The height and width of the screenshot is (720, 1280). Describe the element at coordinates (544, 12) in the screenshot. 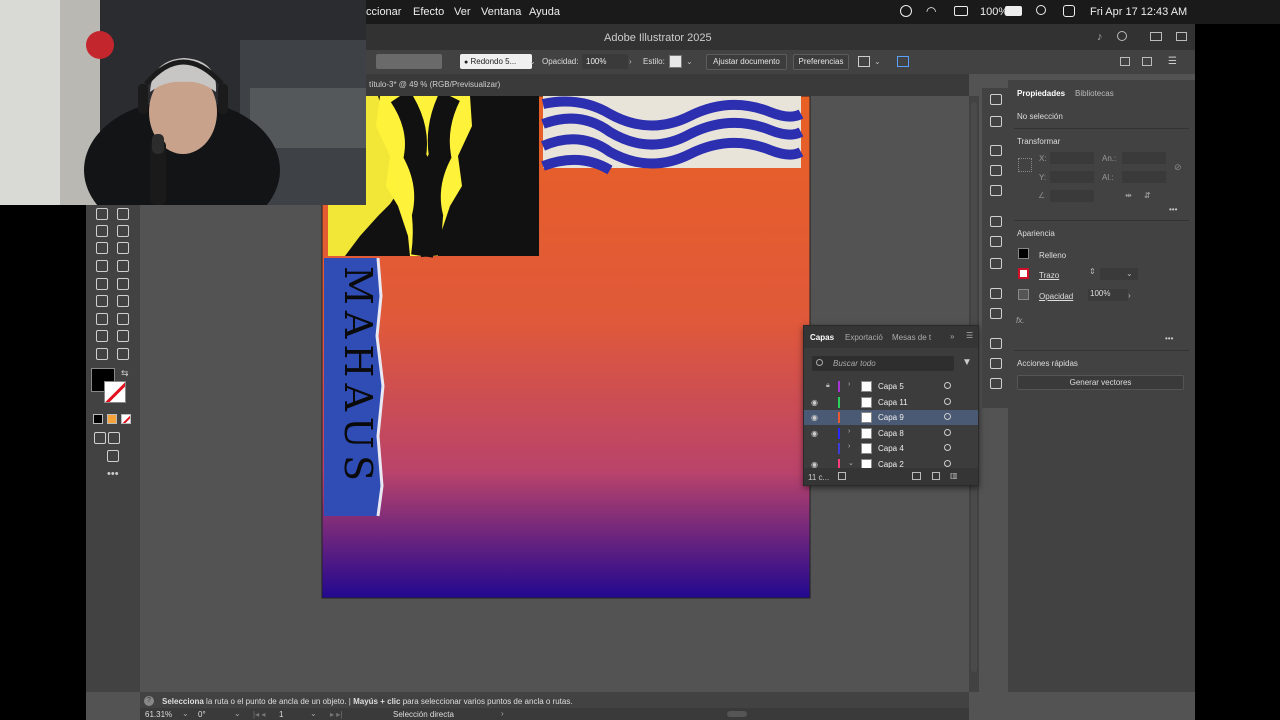

I see `menu-ayuda: Ayuda` at that location.